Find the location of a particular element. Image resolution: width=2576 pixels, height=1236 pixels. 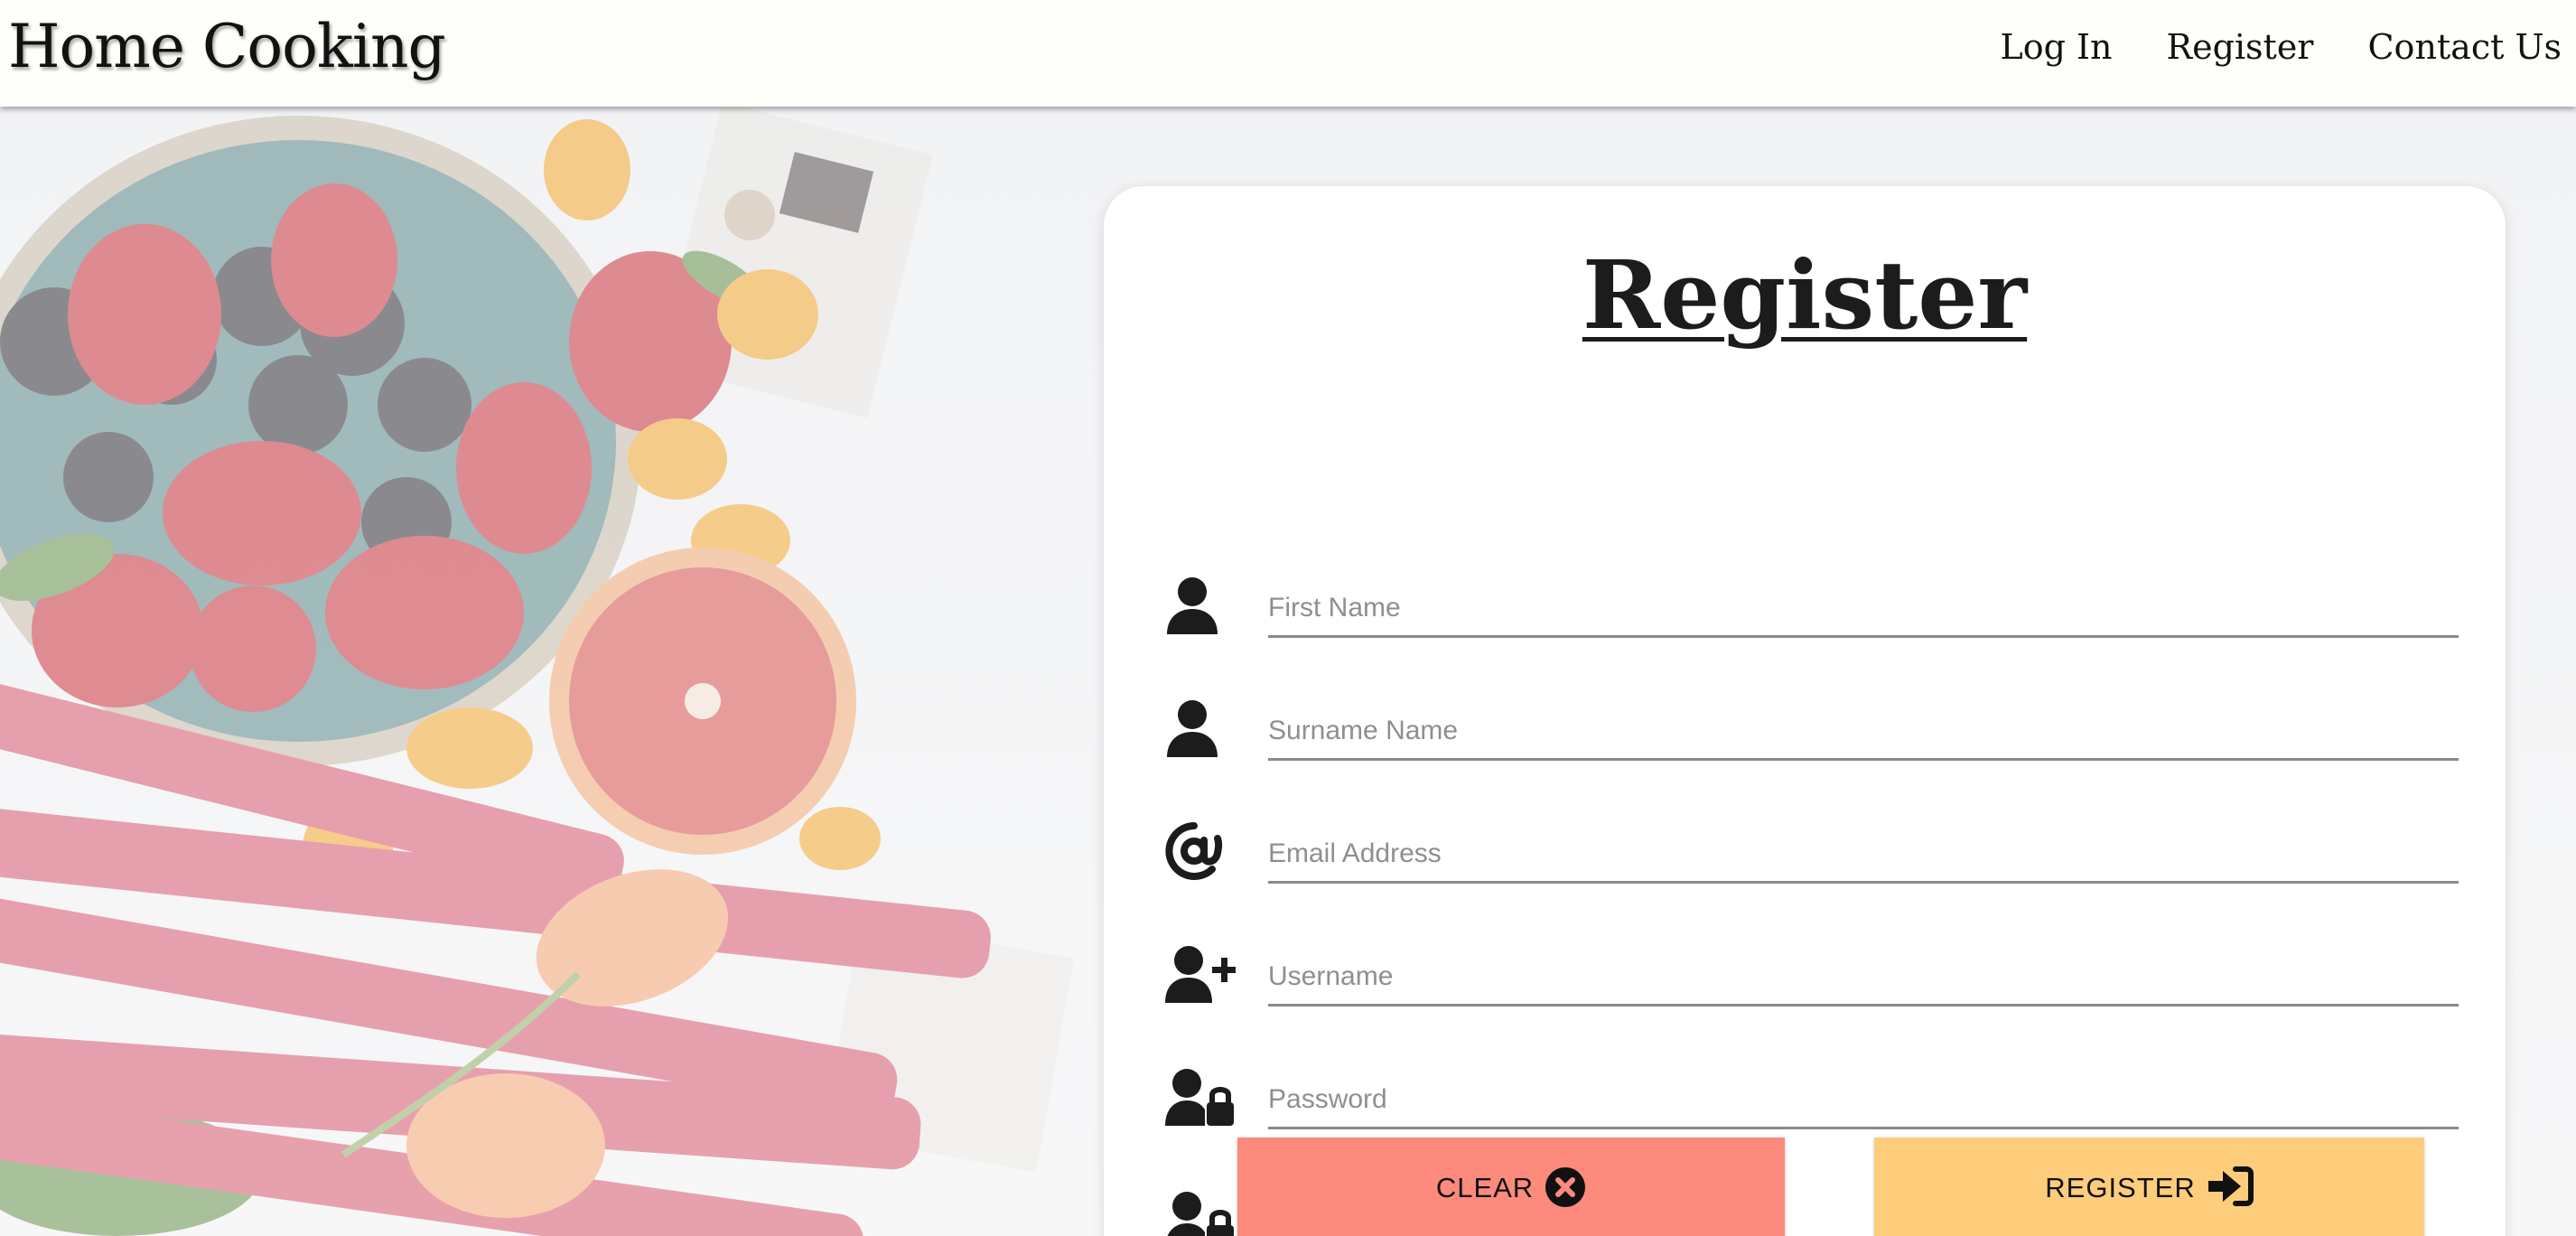

nav-link-contact-us: Contact Us is located at coordinates (2464, 47).